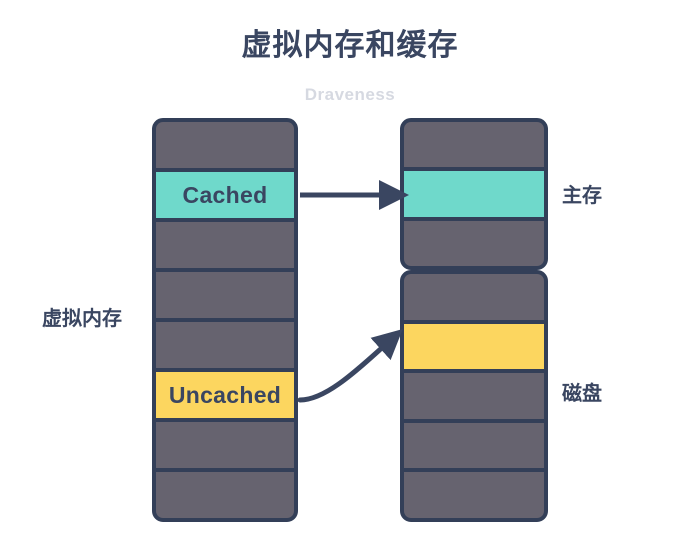 The height and width of the screenshot is (540, 700). What do you see at coordinates (350, 94) in the screenshot?
I see `page-subtitle: Draveness` at bounding box center [350, 94].